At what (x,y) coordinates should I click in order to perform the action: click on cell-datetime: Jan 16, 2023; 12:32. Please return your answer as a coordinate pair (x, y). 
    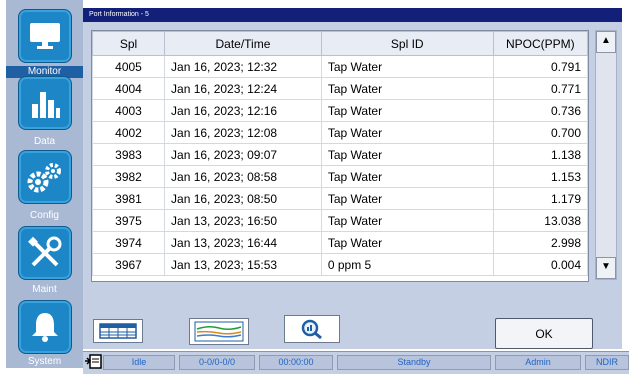
    Looking at the image, I should click on (243, 66).